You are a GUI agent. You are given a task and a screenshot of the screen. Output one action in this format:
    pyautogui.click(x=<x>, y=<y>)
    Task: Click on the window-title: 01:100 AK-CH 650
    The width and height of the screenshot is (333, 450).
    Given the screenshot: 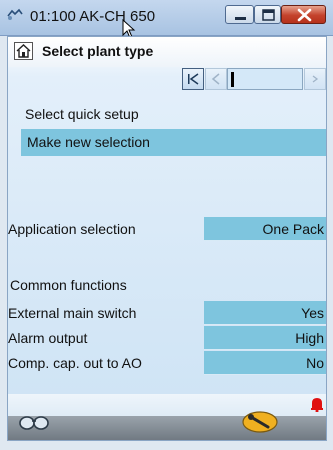 What is the action you would take?
    pyautogui.click(x=93, y=16)
    